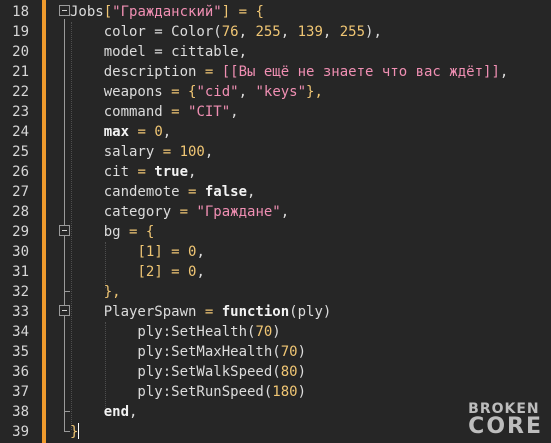 Image resolution: width=551 pixels, height=443 pixels. What do you see at coordinates (125, 212) in the screenshot?
I see `code-token: category` at bounding box center [125, 212].